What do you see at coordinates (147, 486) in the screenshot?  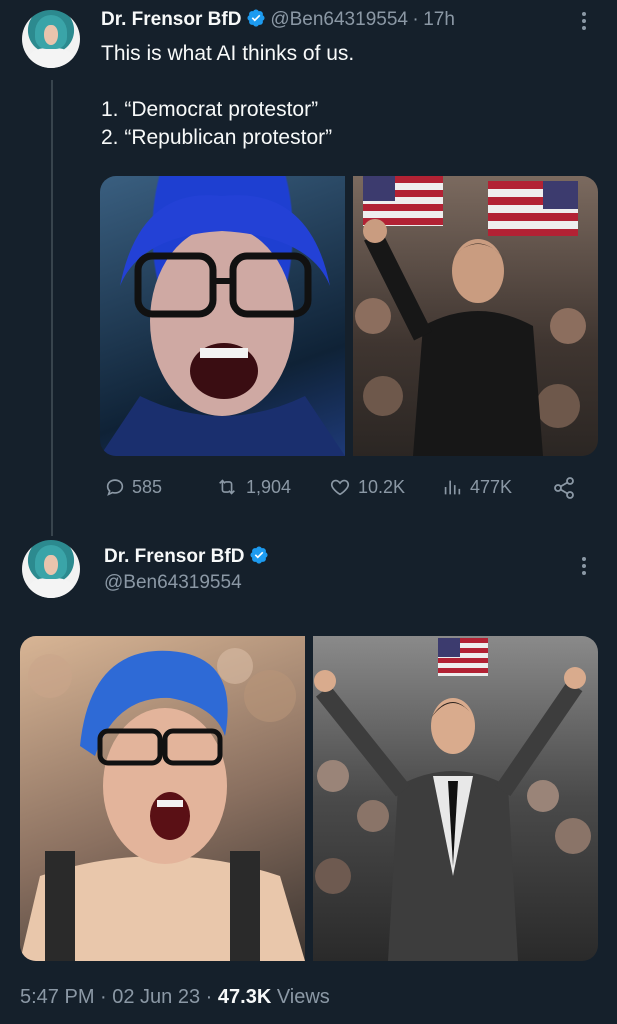 I see `reply-count: 585` at bounding box center [147, 486].